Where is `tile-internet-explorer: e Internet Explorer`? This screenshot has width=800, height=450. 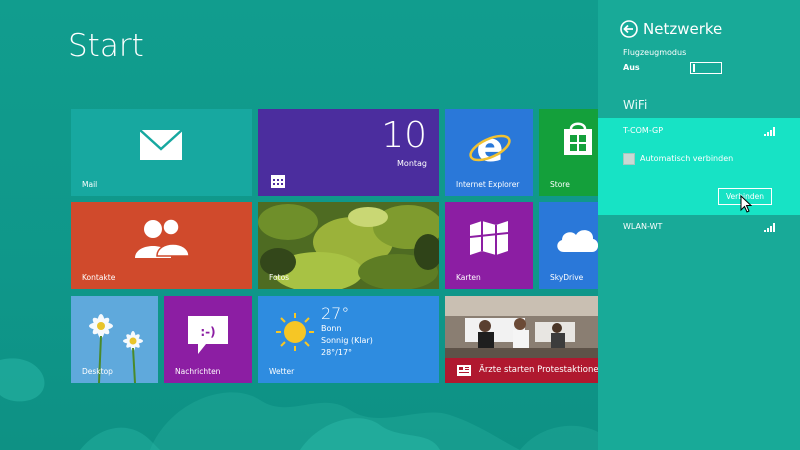 tile-internet-explorer: e Internet Explorer is located at coordinates (489, 152).